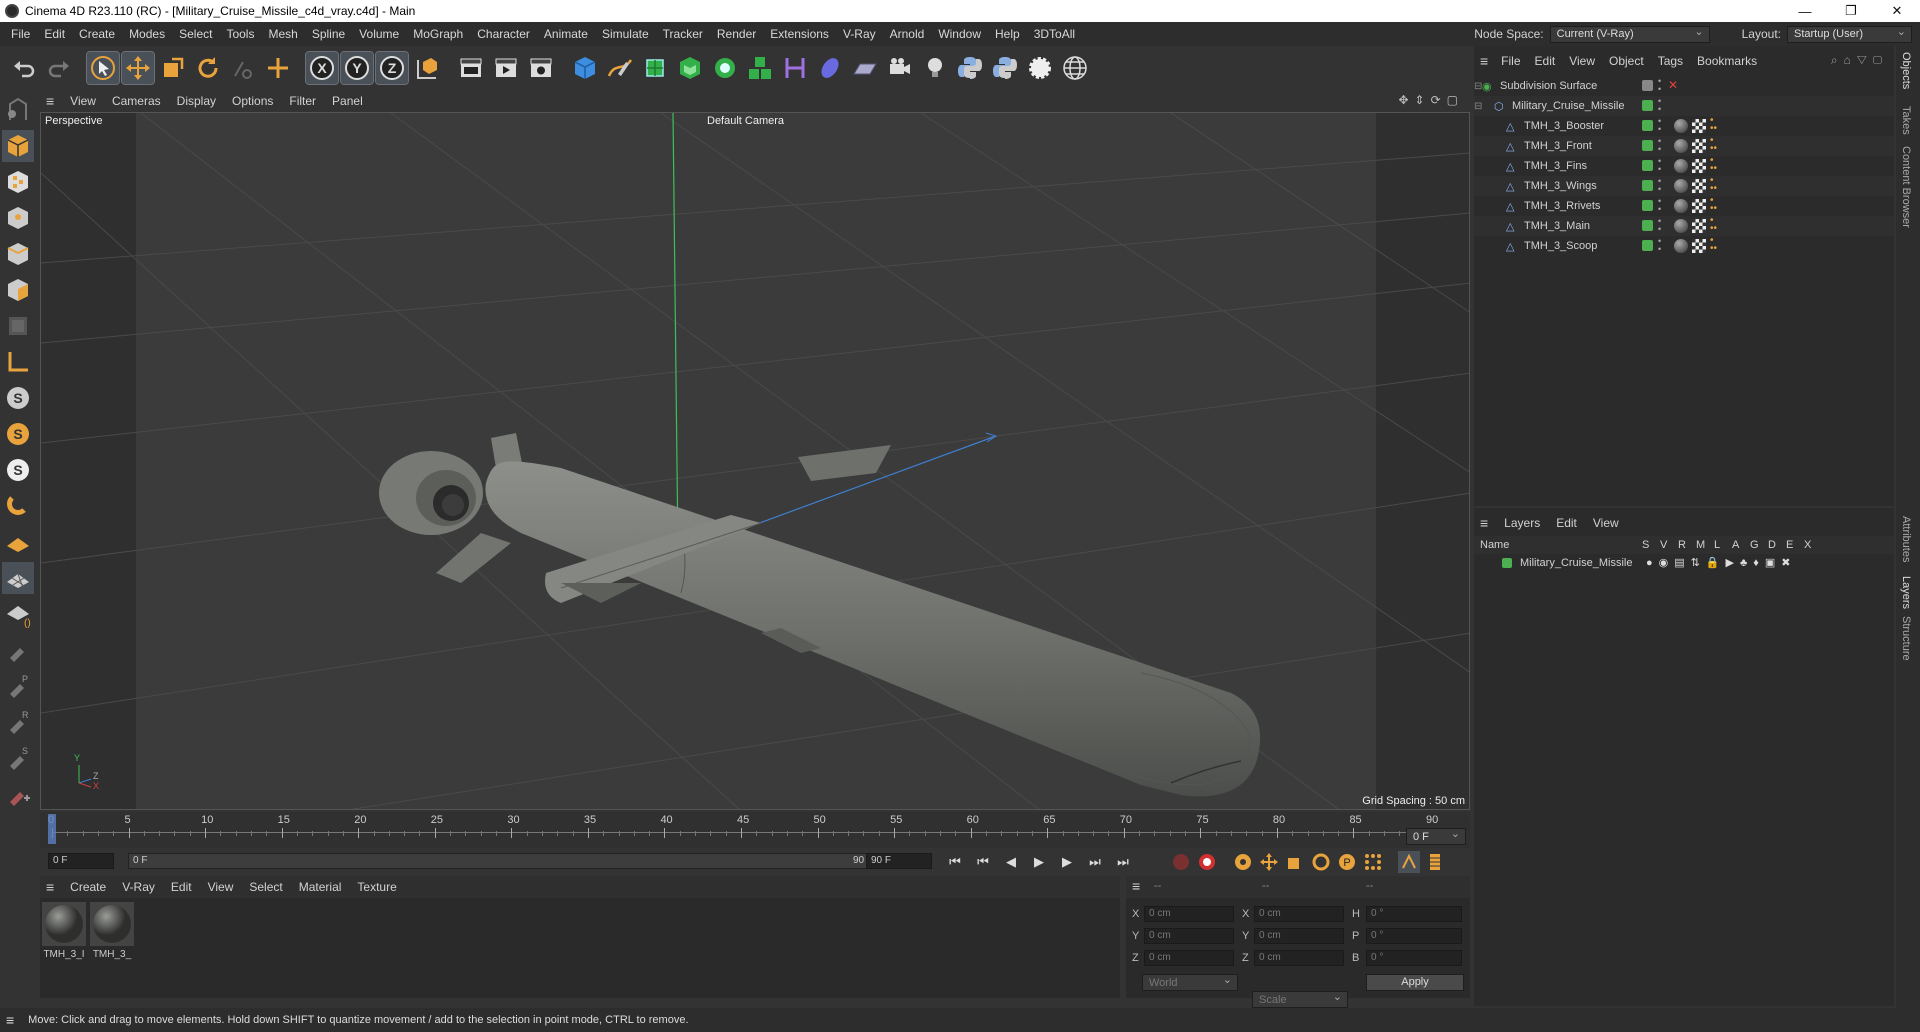 The width and height of the screenshot is (1920, 1032). What do you see at coordinates (1897, 11) in the screenshot?
I see `close-button: ✕` at bounding box center [1897, 11].